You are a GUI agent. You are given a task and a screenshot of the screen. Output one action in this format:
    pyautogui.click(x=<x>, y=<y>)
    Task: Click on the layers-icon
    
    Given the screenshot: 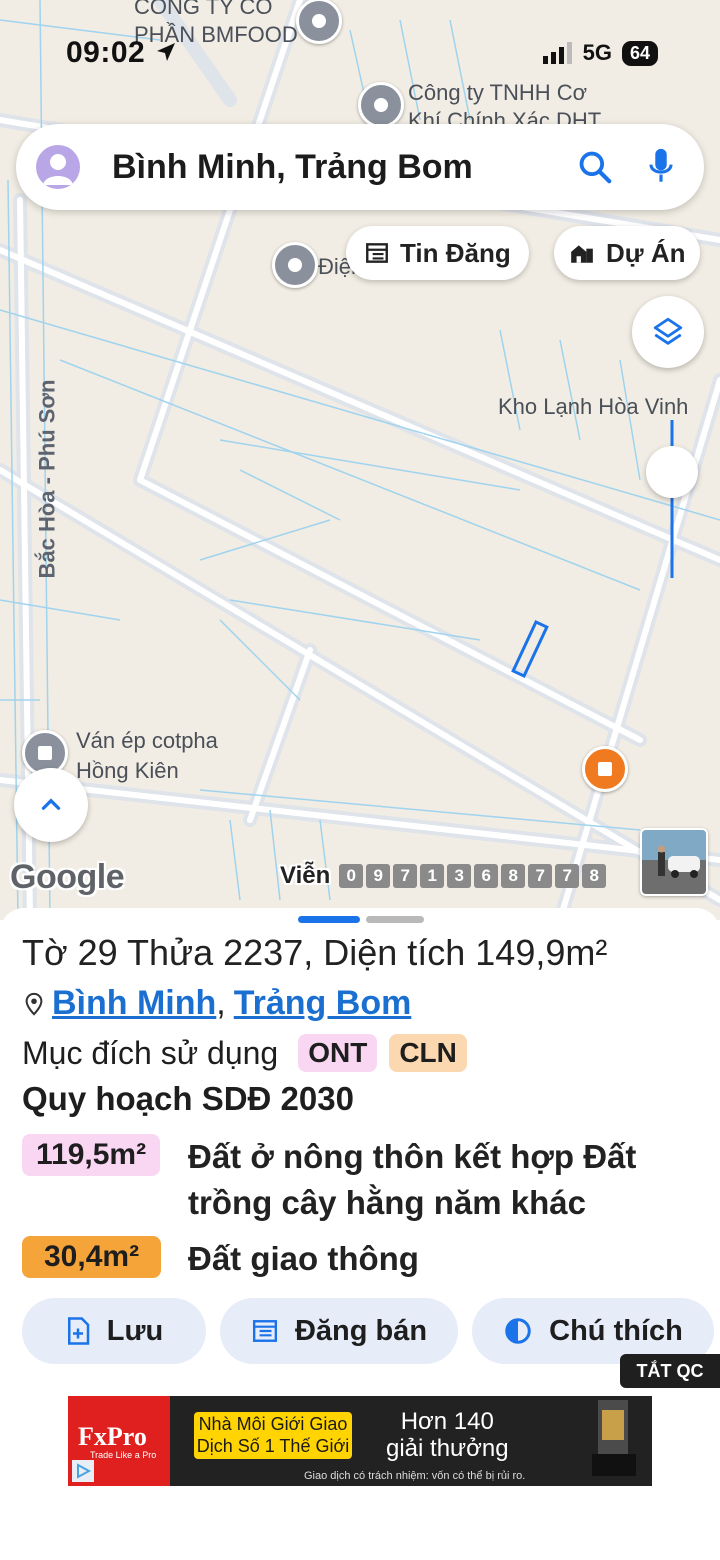 What is the action you would take?
    pyautogui.click(x=668, y=331)
    